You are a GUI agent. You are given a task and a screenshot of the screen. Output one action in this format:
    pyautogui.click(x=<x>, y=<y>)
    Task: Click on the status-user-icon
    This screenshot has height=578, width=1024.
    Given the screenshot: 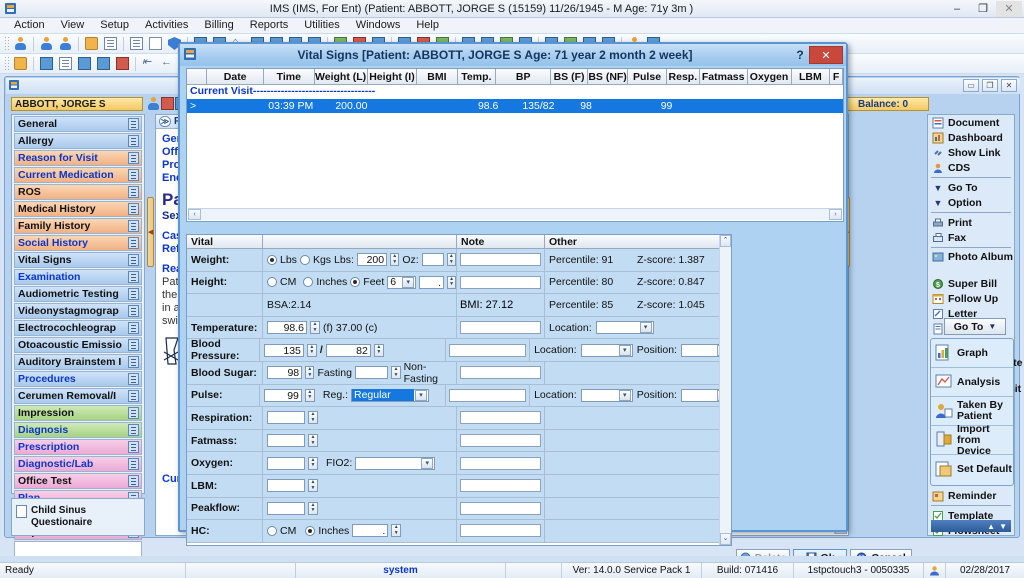 What is the action you would take?
    pyautogui.click(x=935, y=570)
    